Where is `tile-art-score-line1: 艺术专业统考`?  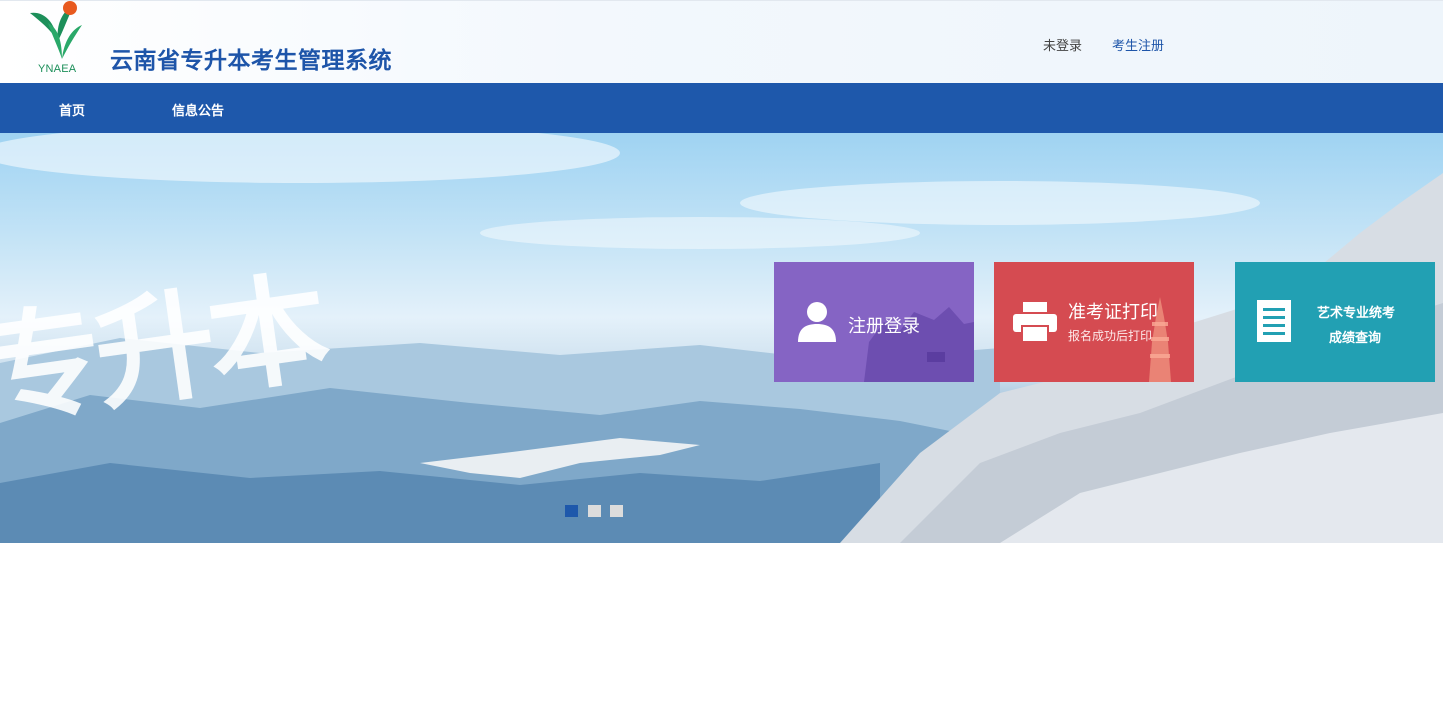 tile-art-score-line1: 艺术专业统考 is located at coordinates (1356, 313).